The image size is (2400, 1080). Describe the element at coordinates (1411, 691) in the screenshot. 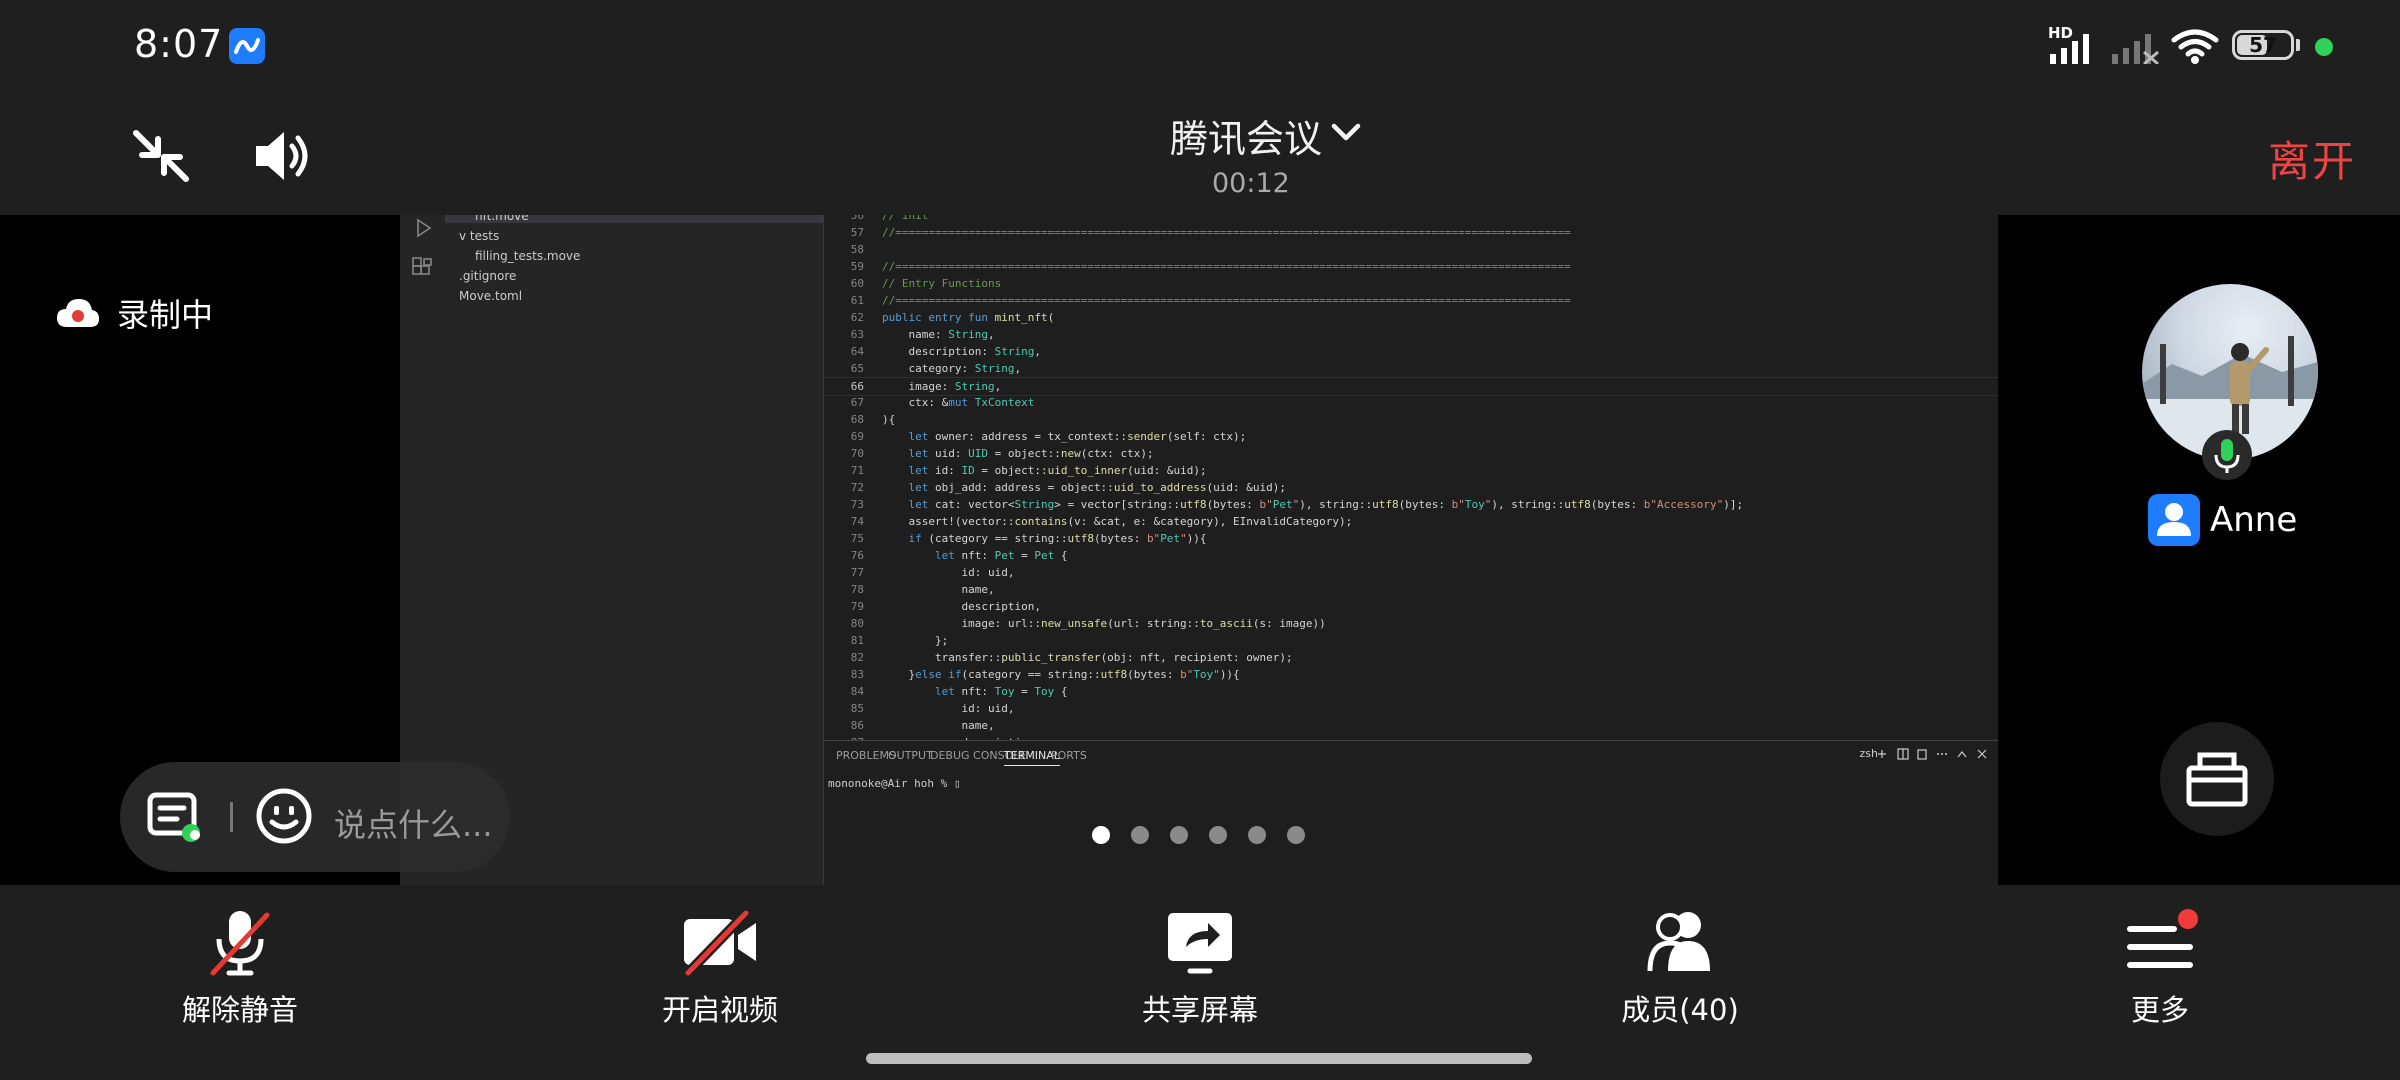

I see `code-line: 84 let nft: Toy = Toy {` at that location.